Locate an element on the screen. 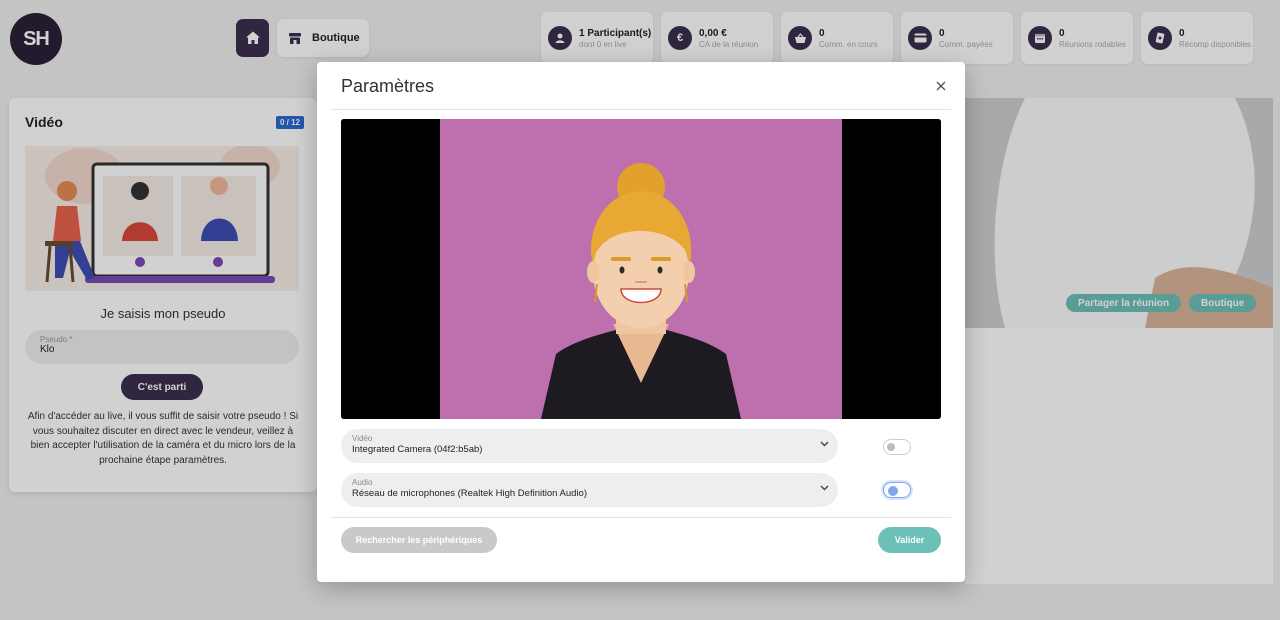 This screenshot has height=620, width=1280. video-toggle is located at coordinates (897, 447).